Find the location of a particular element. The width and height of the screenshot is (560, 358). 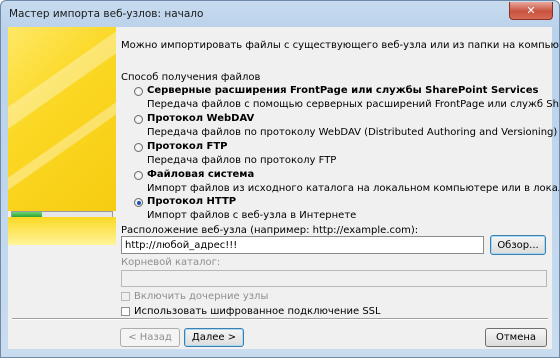

option-http-desc: Импорт файлов с веб-узла в Интернете is located at coordinates (252, 215).